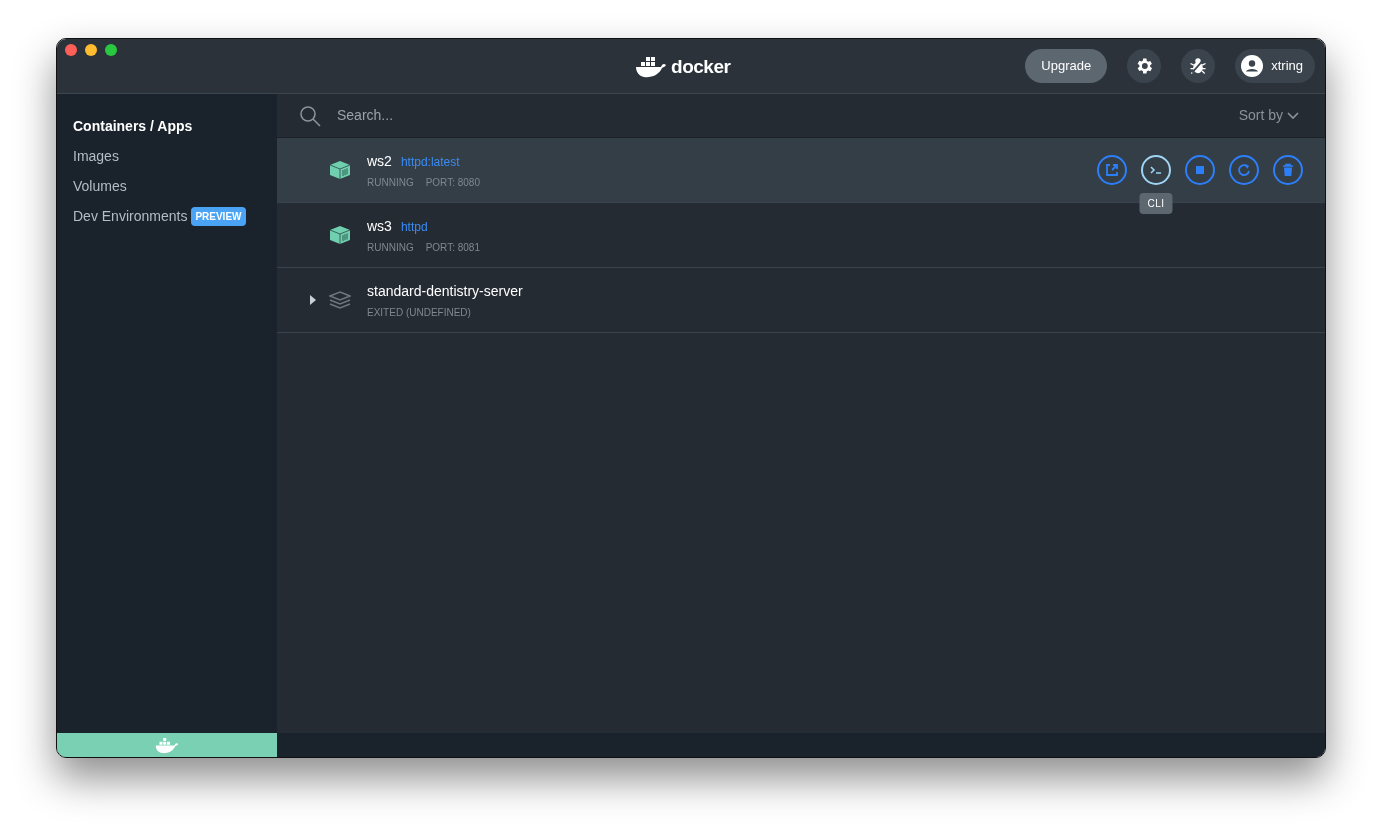  What do you see at coordinates (379, 226) in the screenshot?
I see `container-name: ws3` at bounding box center [379, 226].